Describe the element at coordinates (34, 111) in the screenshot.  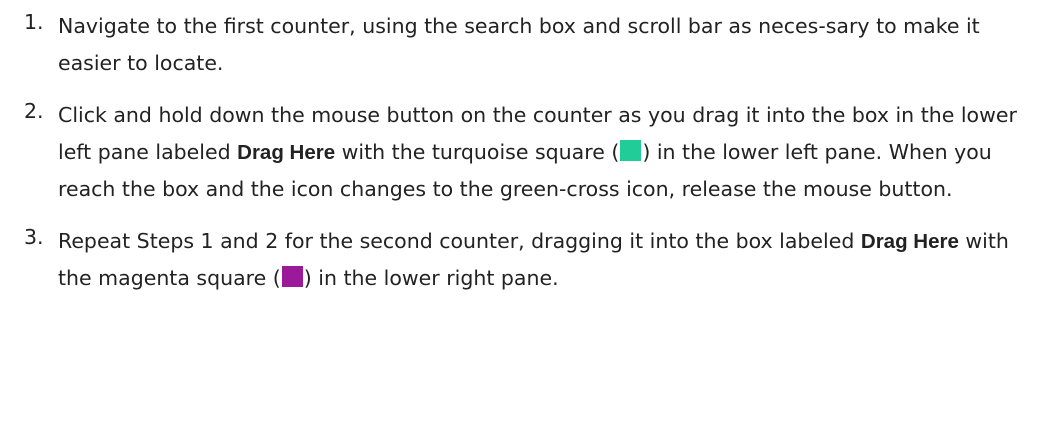
I see `step-number: 2.` at that location.